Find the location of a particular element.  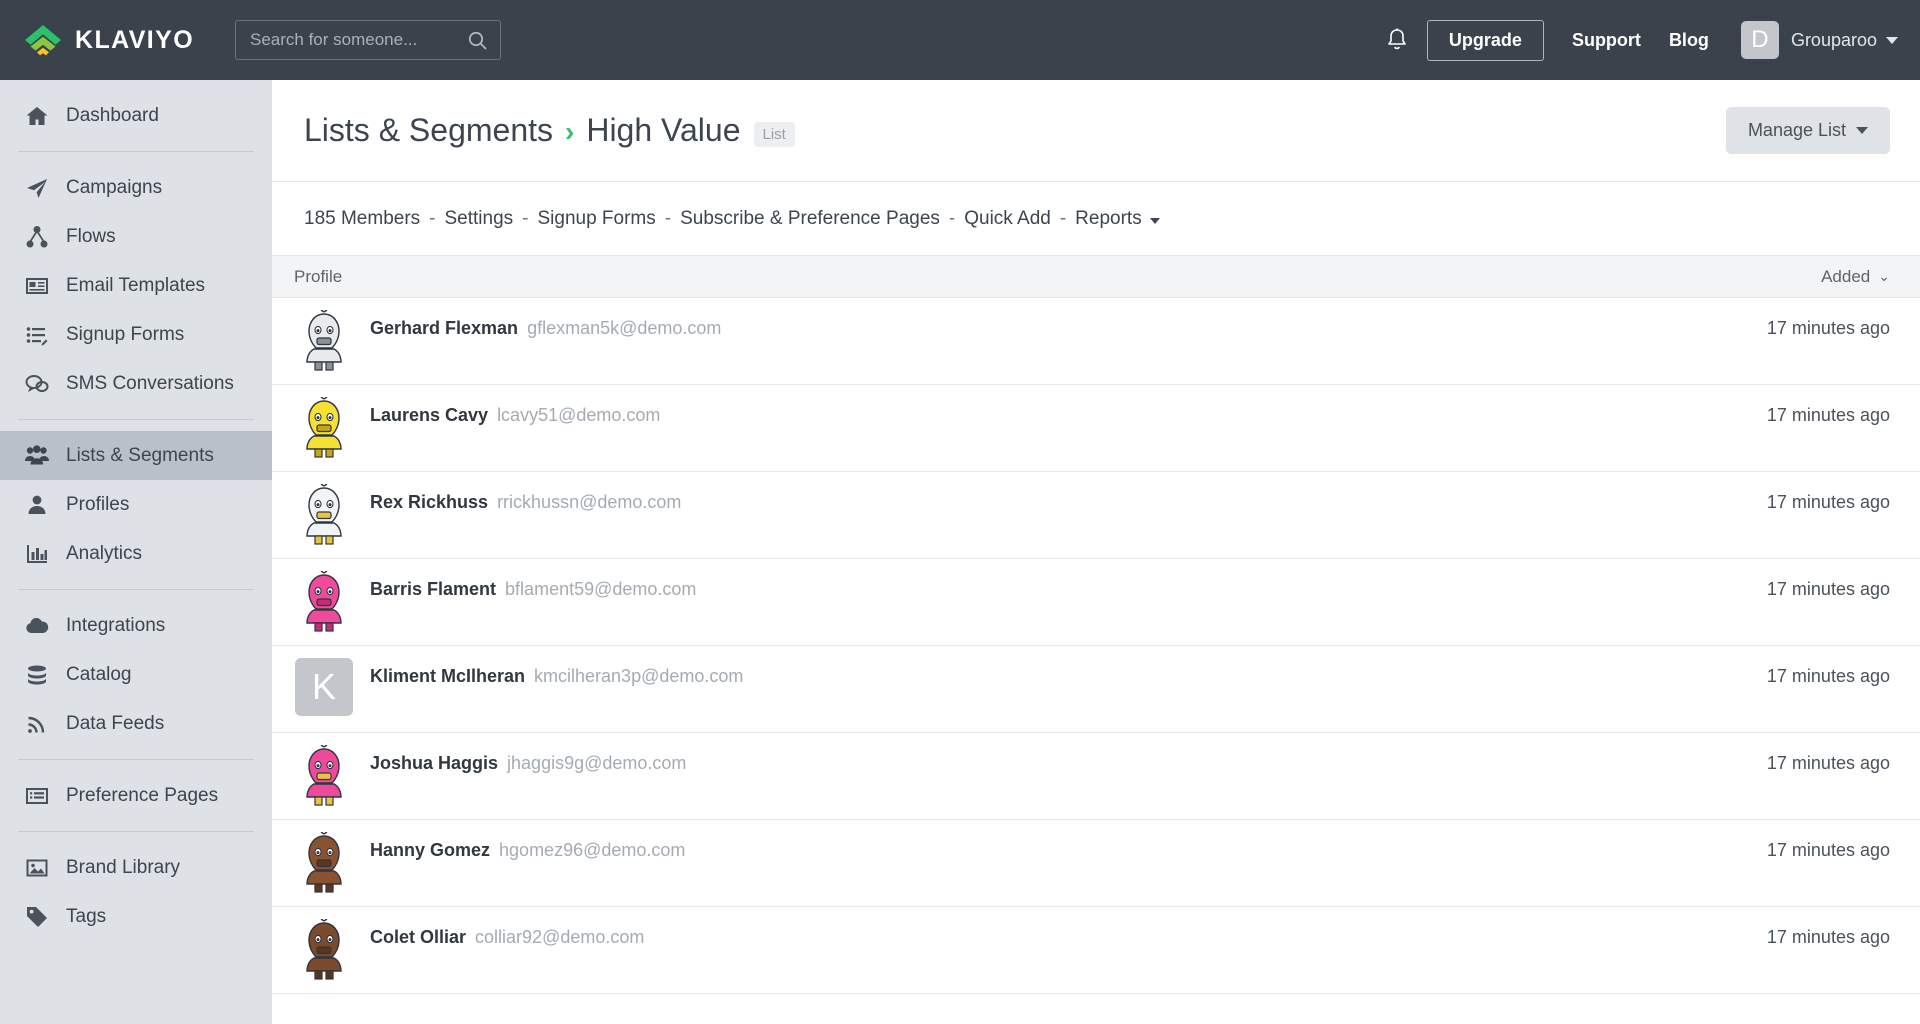

subnav-signup-forms: Signup Forms is located at coordinates (596, 219).